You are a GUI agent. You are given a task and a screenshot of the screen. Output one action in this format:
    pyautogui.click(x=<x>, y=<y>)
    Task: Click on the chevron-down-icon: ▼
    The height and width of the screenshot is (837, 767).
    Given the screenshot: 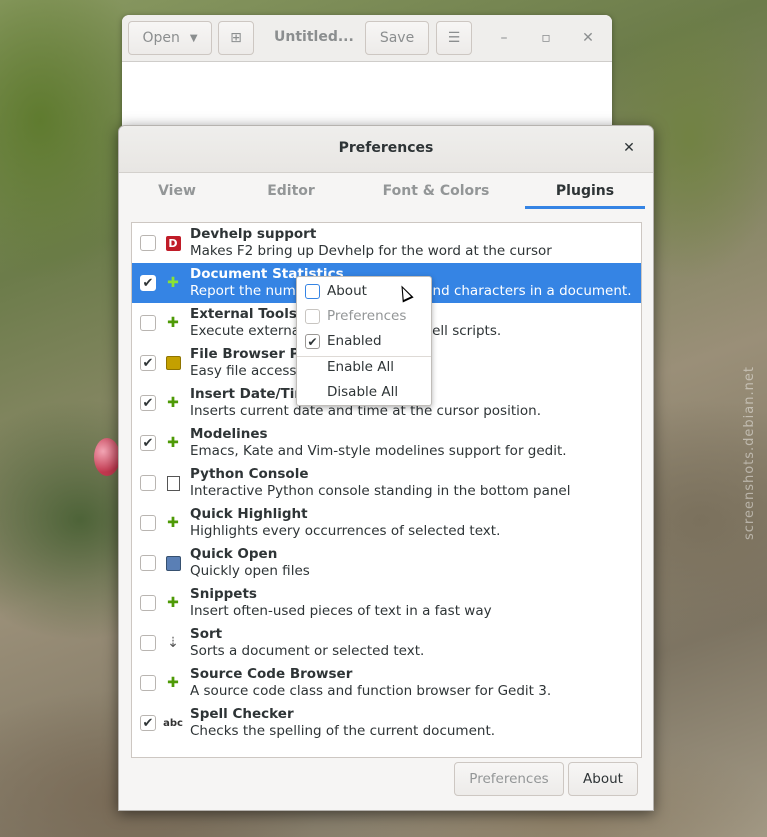 What is the action you would take?
    pyautogui.click(x=193, y=38)
    